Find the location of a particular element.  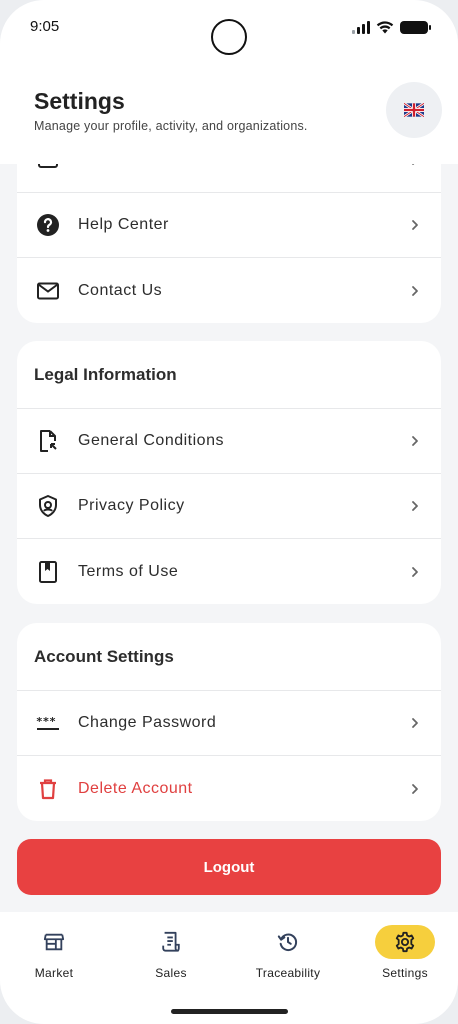

language-button is located at coordinates (414, 110).